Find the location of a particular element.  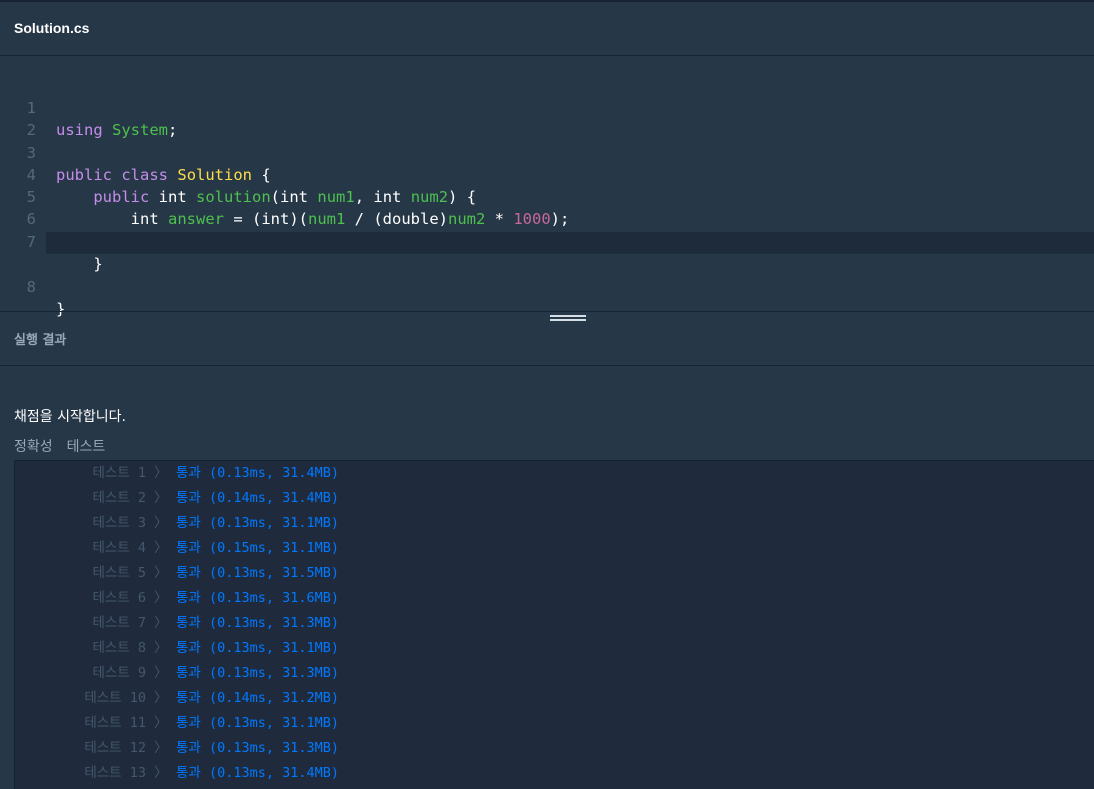

result-header: 실행 결과 is located at coordinates (547, 339).